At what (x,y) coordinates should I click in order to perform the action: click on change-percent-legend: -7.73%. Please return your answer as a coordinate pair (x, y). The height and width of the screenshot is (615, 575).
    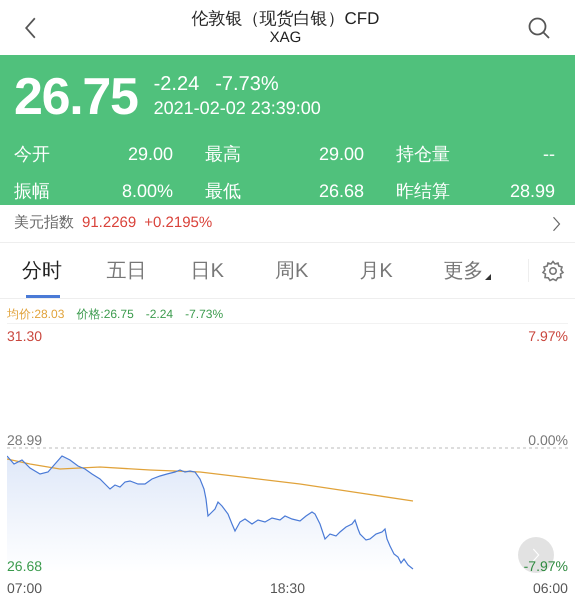
    Looking at the image, I should click on (204, 314).